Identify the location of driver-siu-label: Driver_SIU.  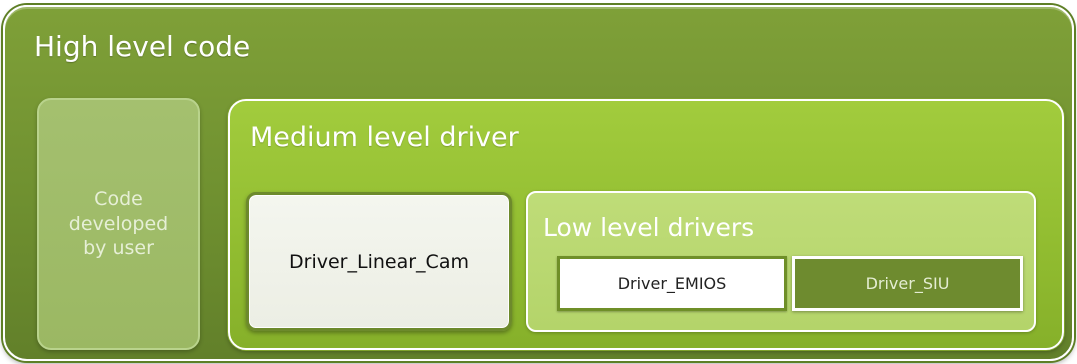
(907, 283).